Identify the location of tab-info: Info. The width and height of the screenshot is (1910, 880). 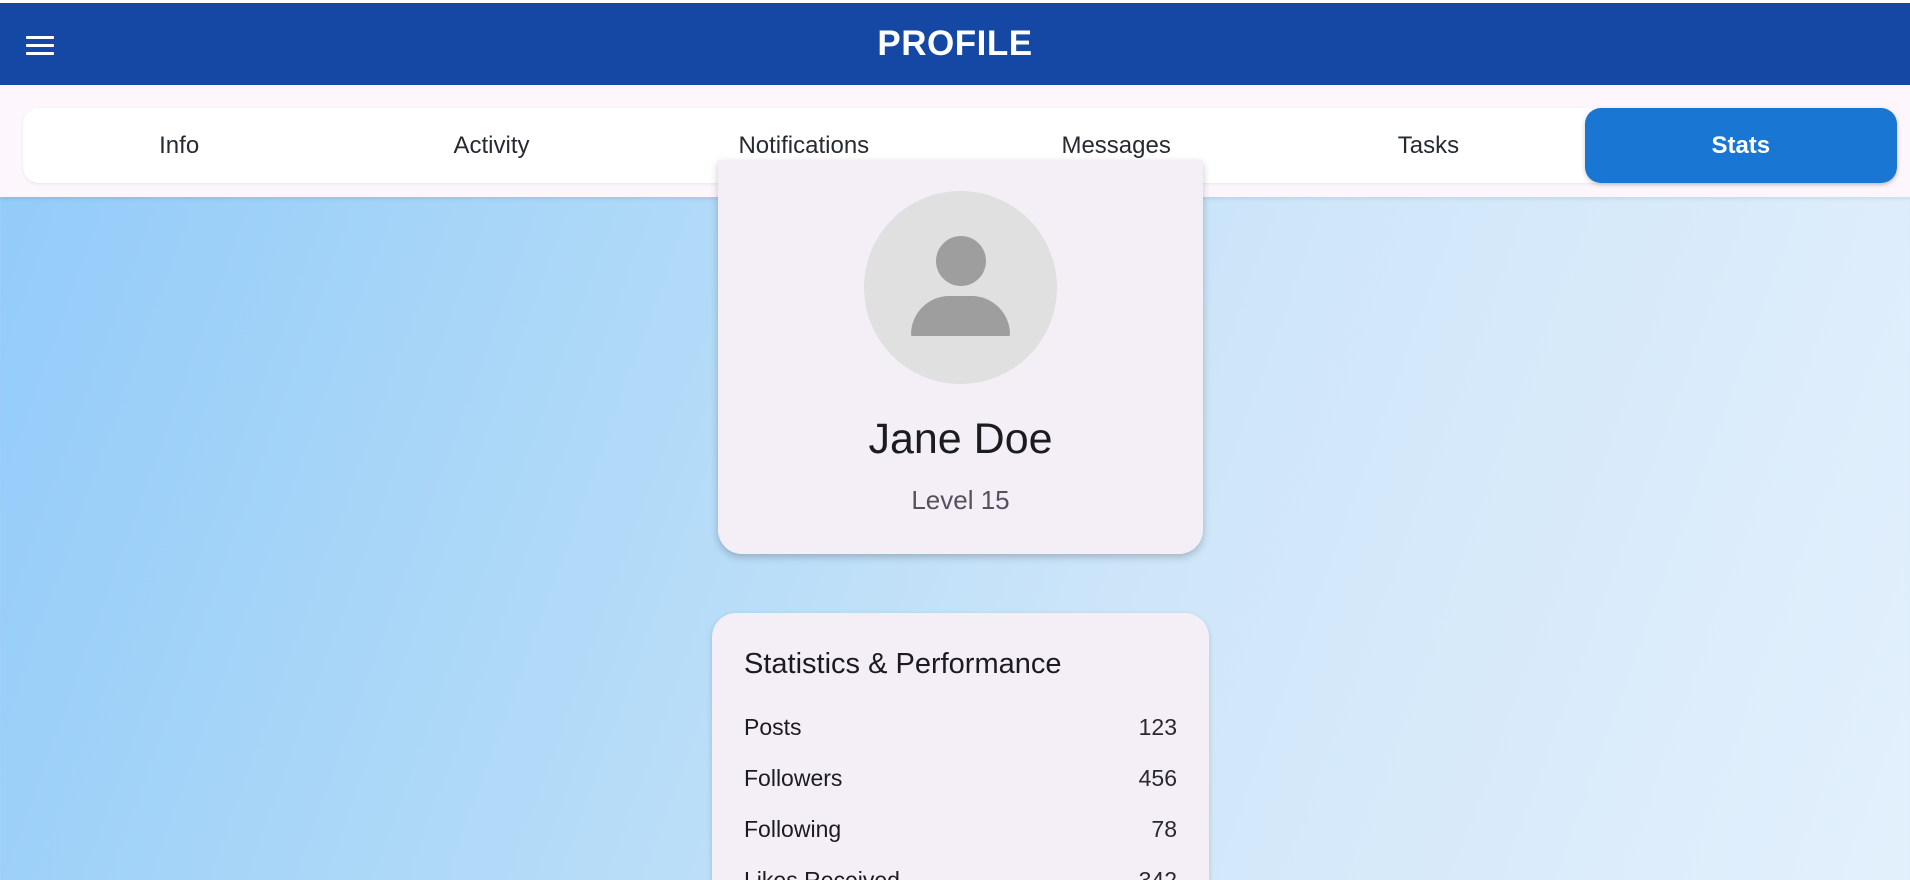
(179, 145).